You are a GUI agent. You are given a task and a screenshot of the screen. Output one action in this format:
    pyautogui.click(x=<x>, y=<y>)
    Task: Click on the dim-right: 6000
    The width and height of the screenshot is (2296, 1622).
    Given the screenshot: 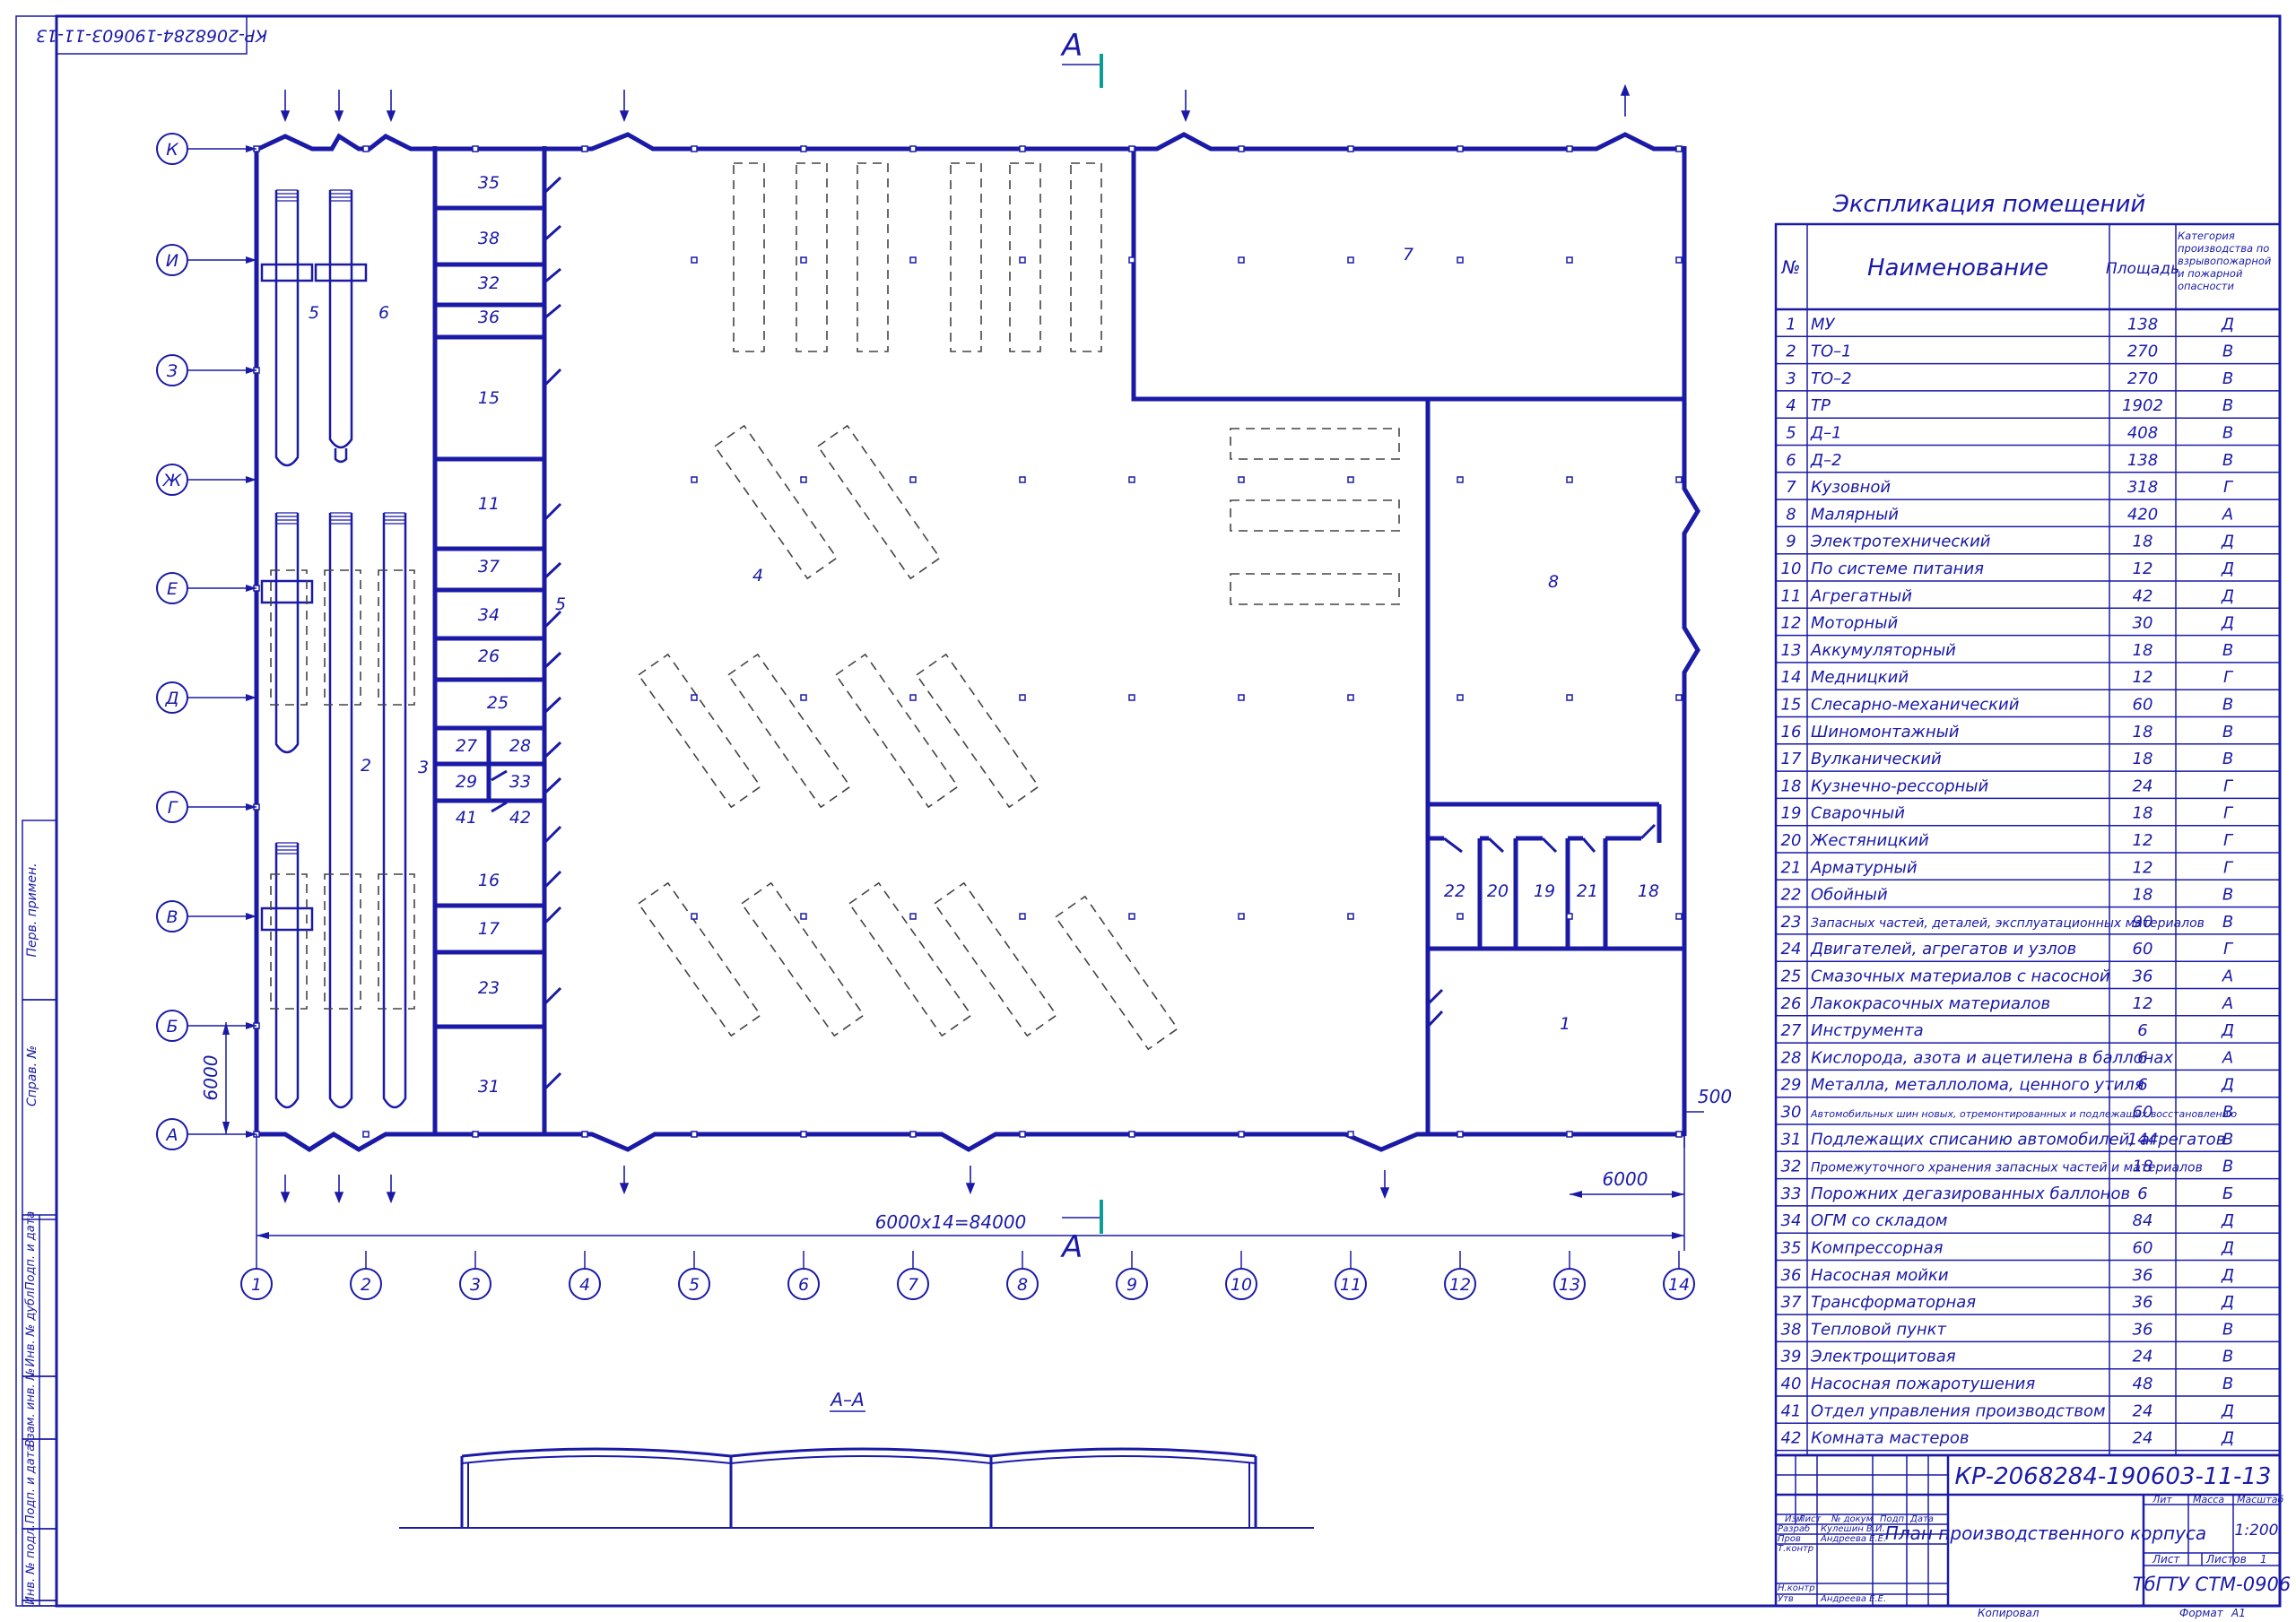 What is the action you would take?
    pyautogui.click(x=1625, y=1179)
    